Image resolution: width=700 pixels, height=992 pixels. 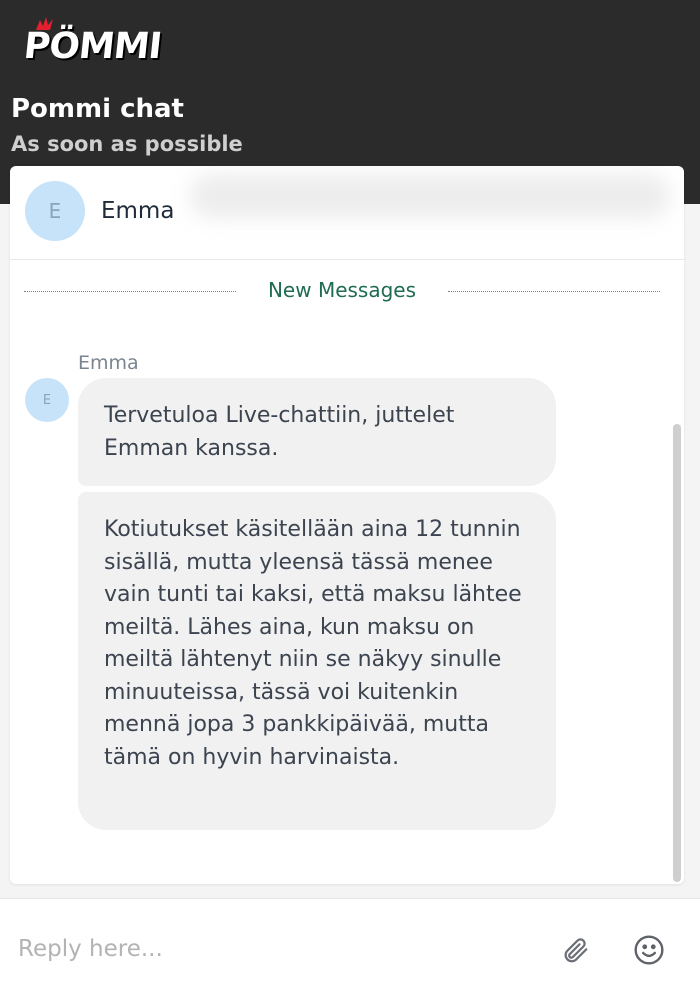 What do you see at coordinates (575, 950) in the screenshot?
I see `paperclip-icon` at bounding box center [575, 950].